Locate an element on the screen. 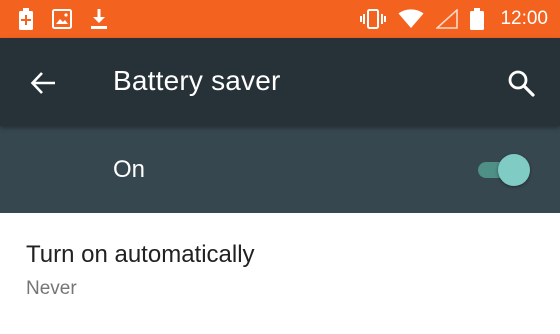 The width and height of the screenshot is (560, 334). status-clock: 12:00 is located at coordinates (524, 18).